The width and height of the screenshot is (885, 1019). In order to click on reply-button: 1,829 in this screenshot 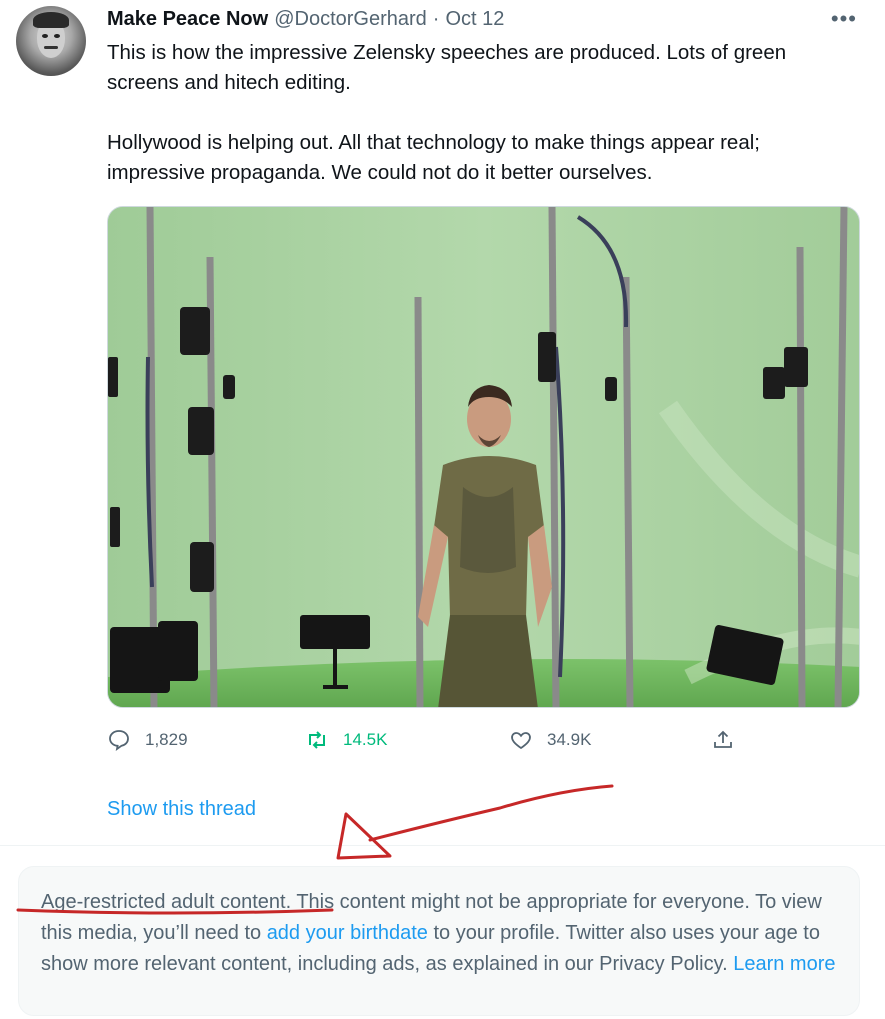, I will do `click(147, 740)`.